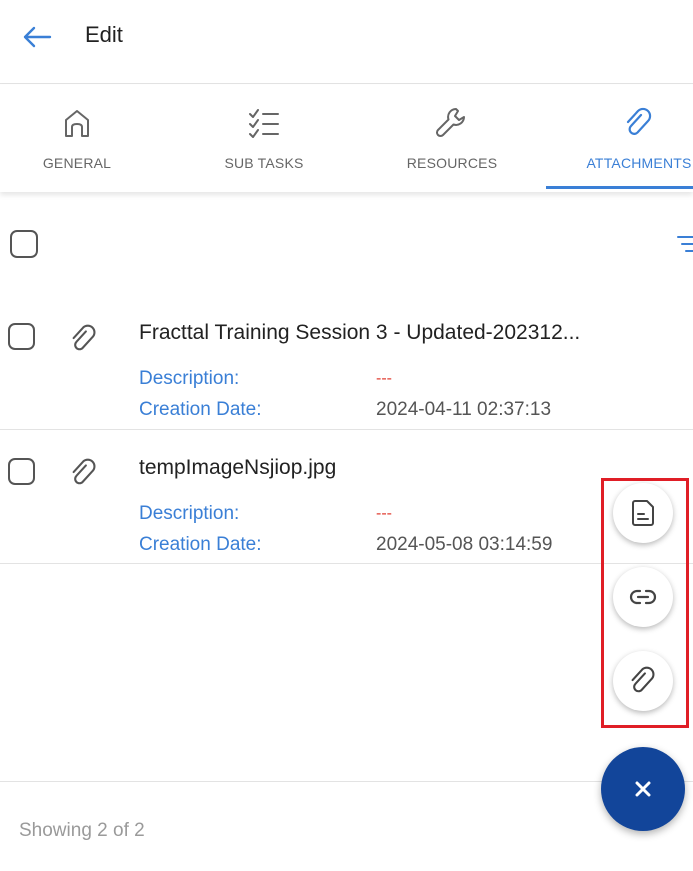 This screenshot has width=693, height=871. I want to click on close-fab-button, so click(643, 789).